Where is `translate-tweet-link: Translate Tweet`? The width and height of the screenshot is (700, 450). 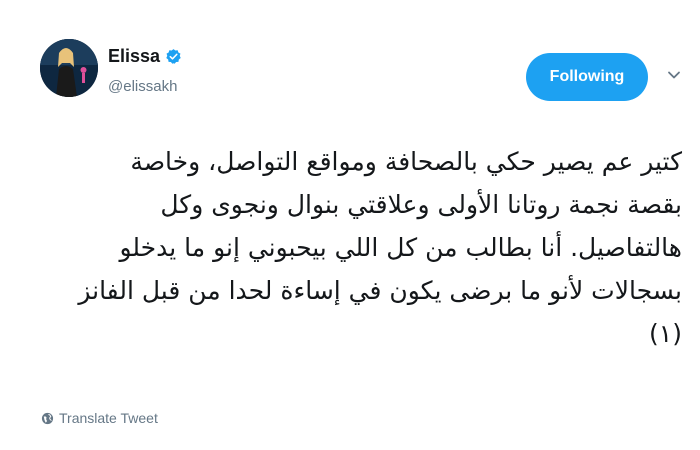
translate-tweet-link: Translate Tweet is located at coordinates (99, 418).